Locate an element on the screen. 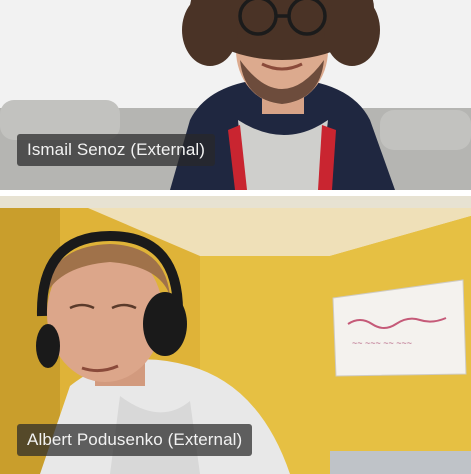  whiteboard-text: ~~ ~~~ ~~ ~~~ is located at coordinates (382, 343).